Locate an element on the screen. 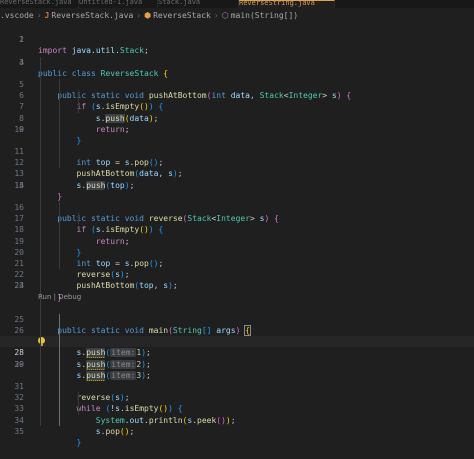 This screenshot has height=459, width=474. line-number: 30 is located at coordinates (19, 364).